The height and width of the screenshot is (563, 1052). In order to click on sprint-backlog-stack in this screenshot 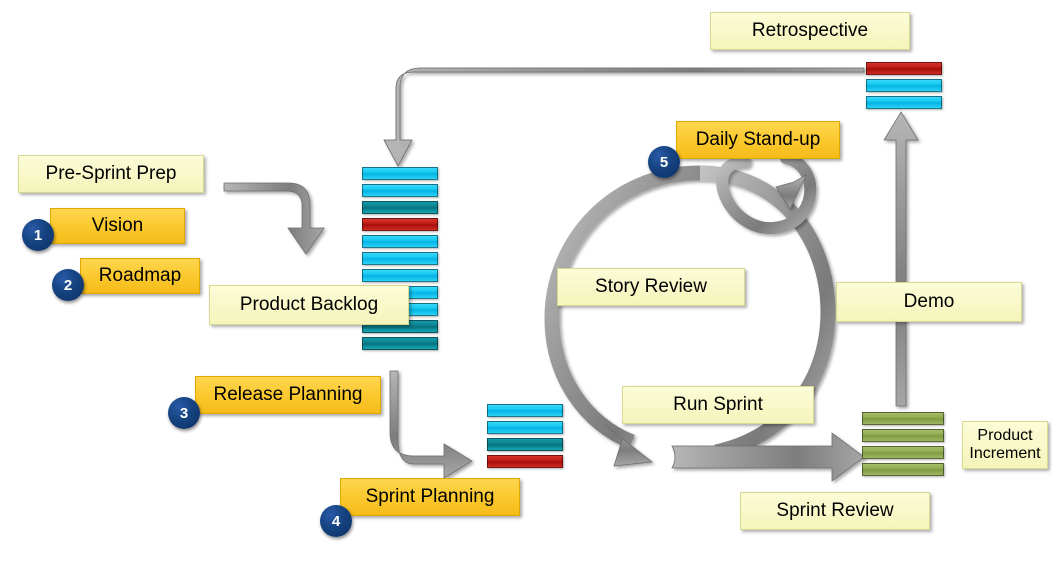, I will do `click(525, 436)`.